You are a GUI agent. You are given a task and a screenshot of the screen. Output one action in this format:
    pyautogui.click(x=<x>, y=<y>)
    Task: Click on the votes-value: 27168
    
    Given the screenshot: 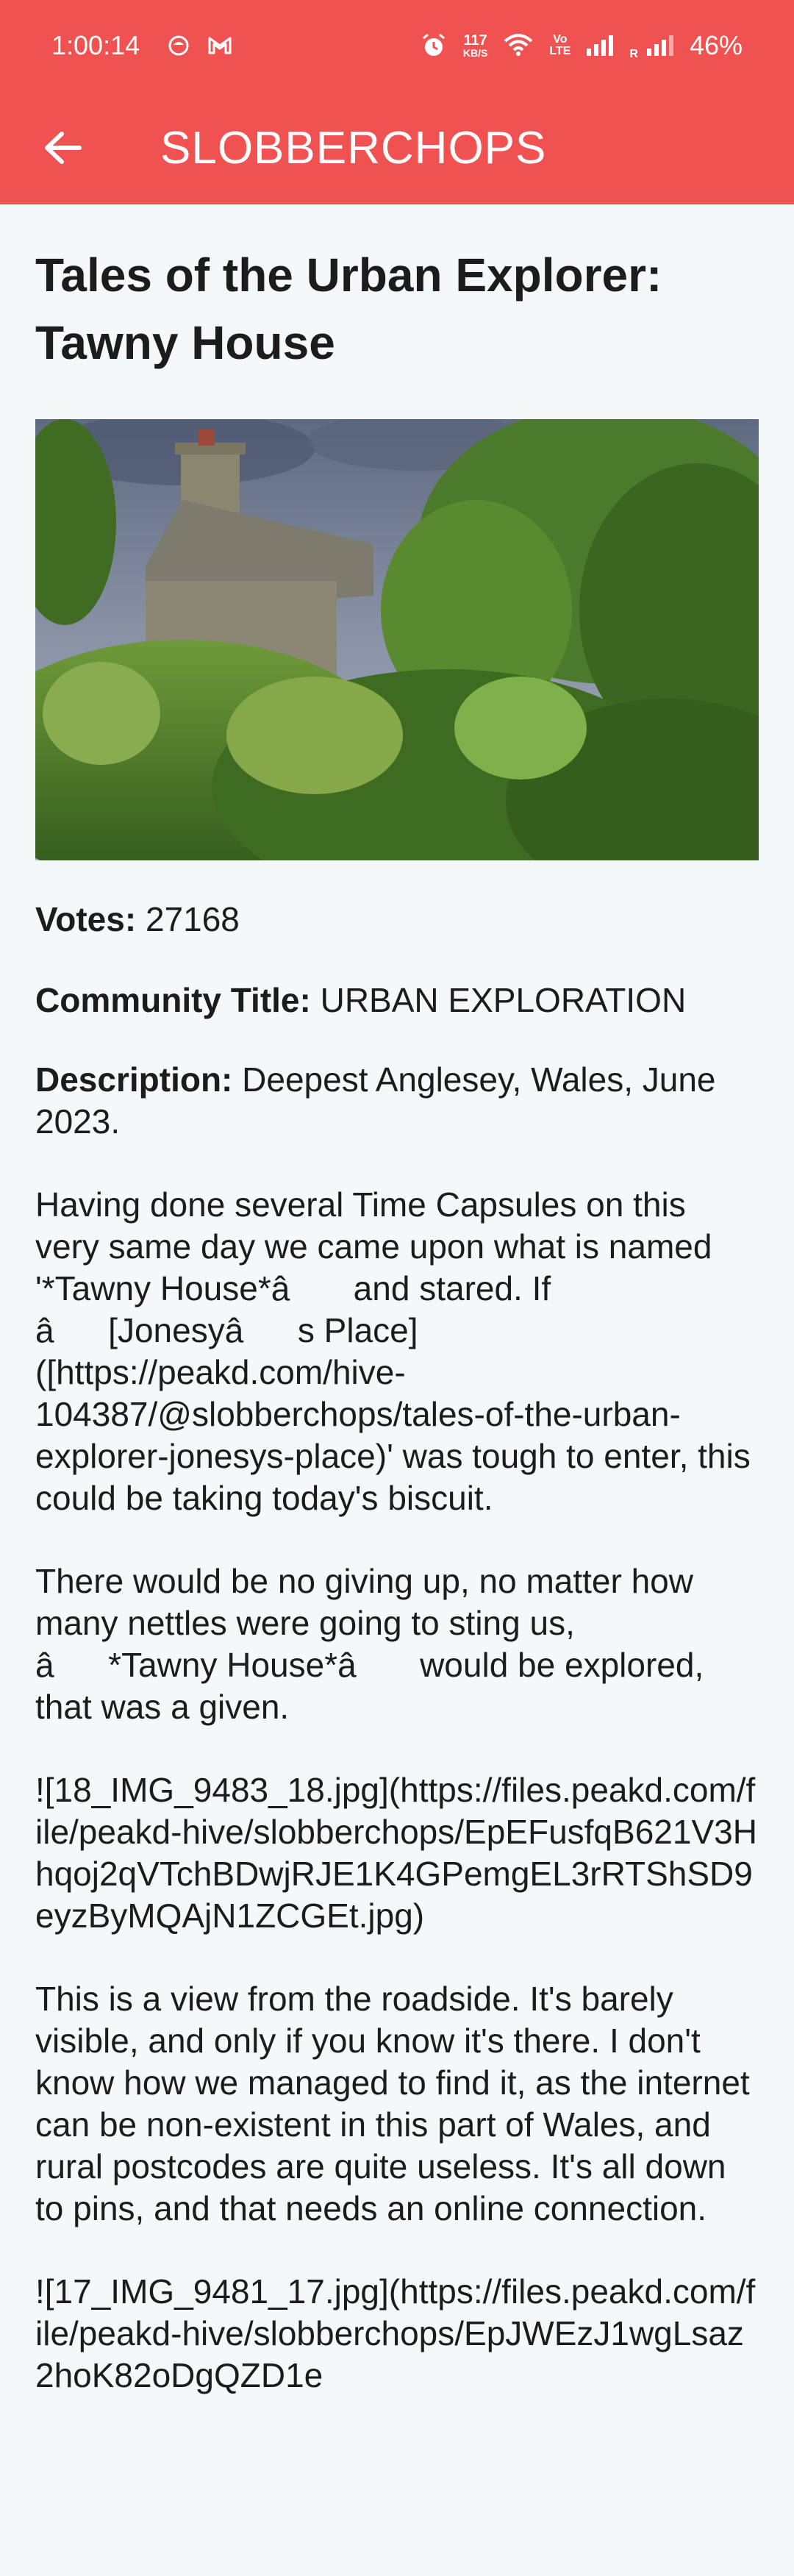 What is the action you would take?
    pyautogui.click(x=192, y=919)
    